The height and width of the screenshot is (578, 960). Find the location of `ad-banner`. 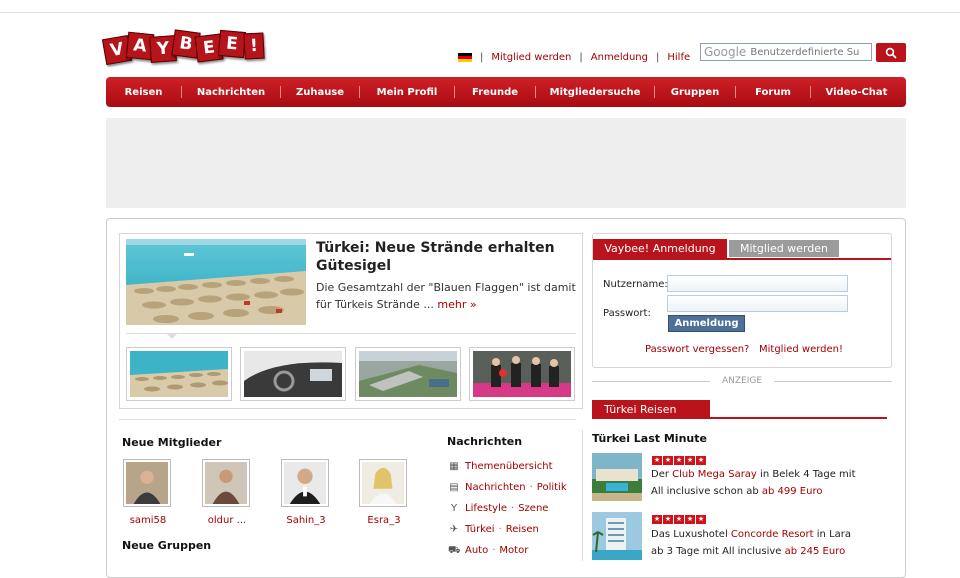

ad-banner is located at coordinates (506, 163).